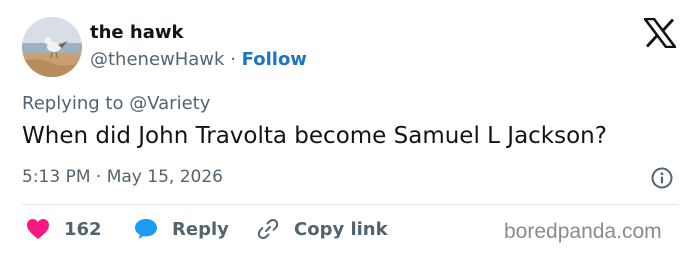  I want to click on copy-link-button: Copy link, so click(322, 229).